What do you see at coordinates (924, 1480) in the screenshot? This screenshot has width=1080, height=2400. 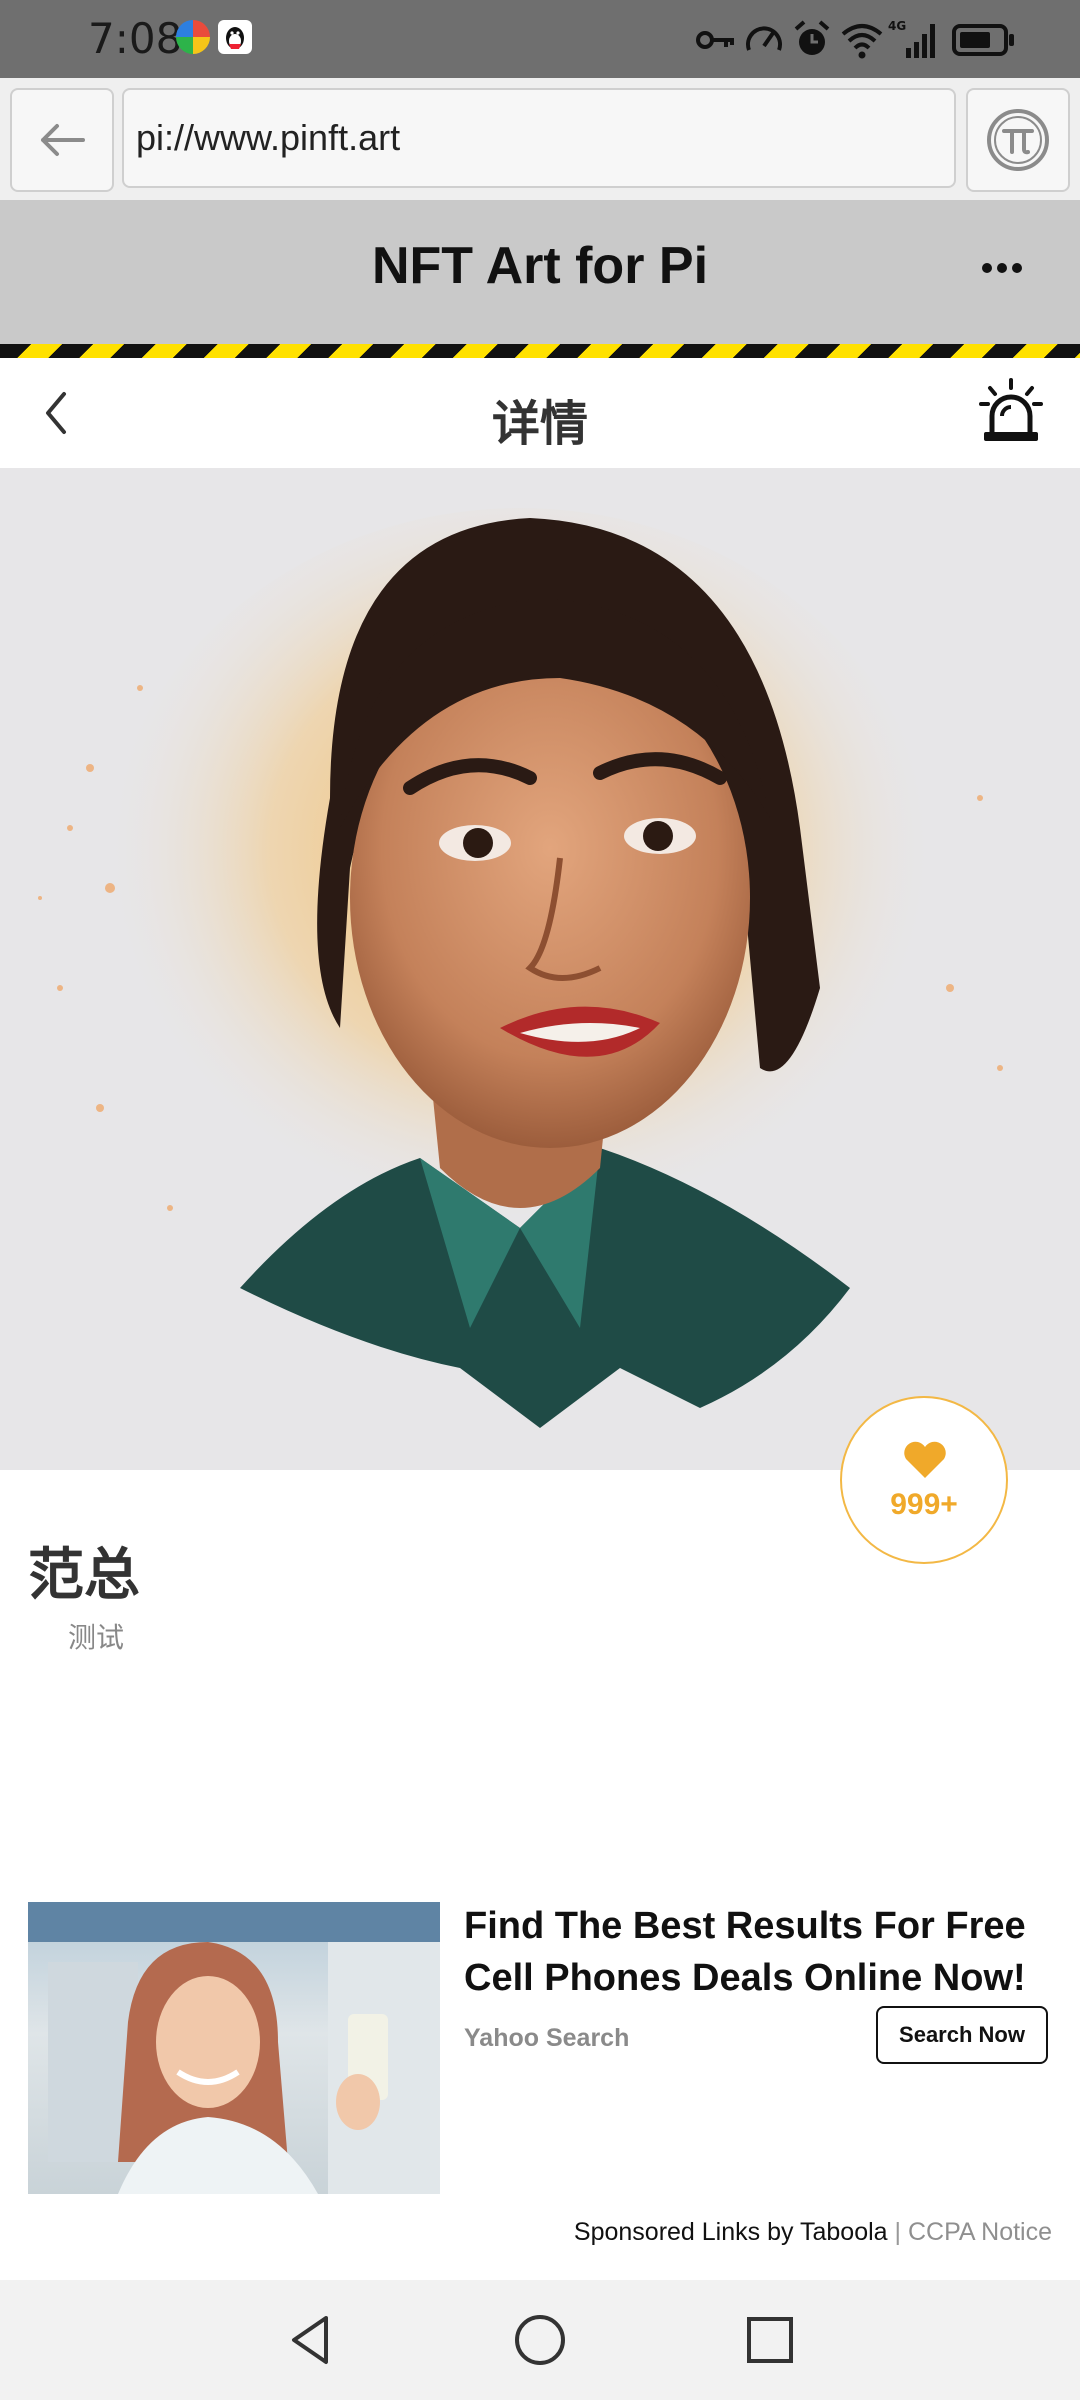 I see `like-button: 999+` at bounding box center [924, 1480].